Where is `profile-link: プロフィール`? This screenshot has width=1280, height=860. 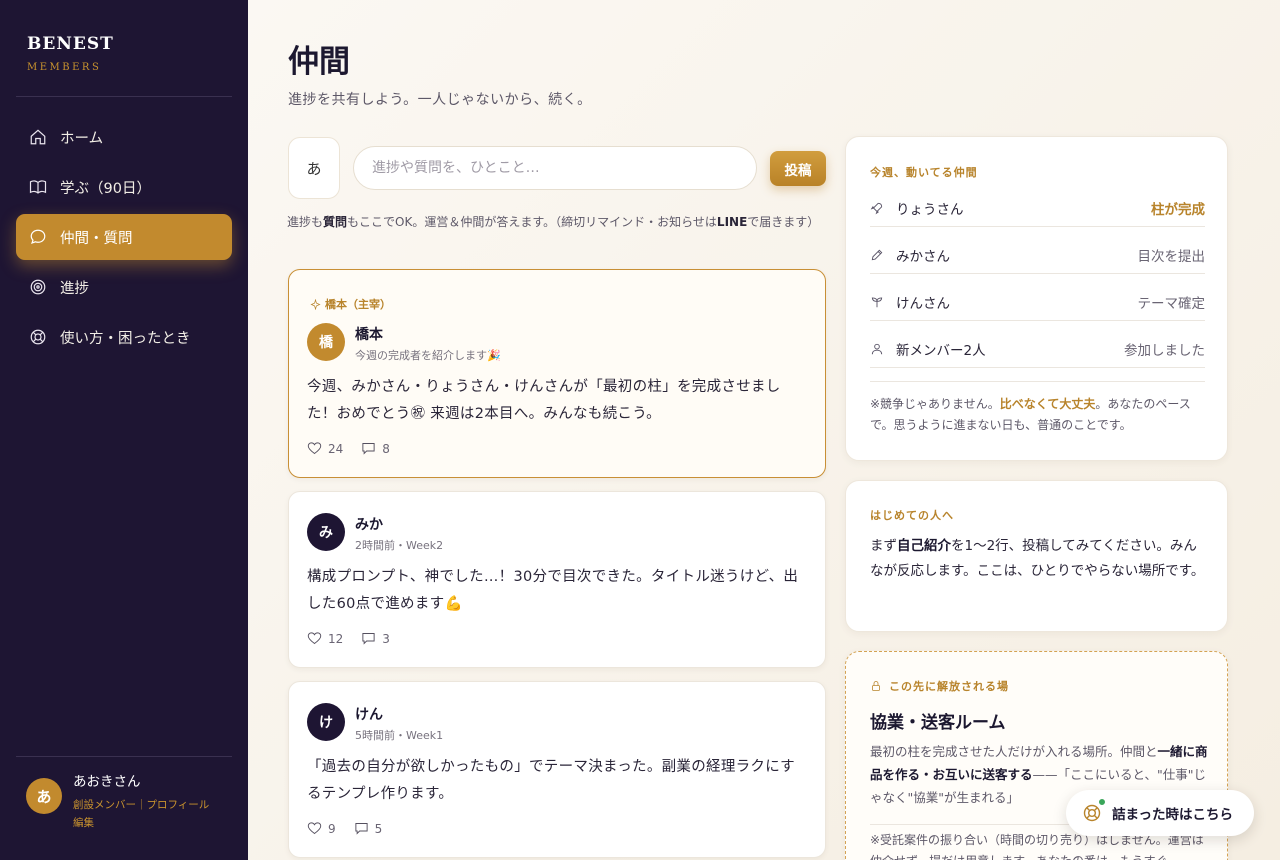
profile-link: プロフィール is located at coordinates (178, 805).